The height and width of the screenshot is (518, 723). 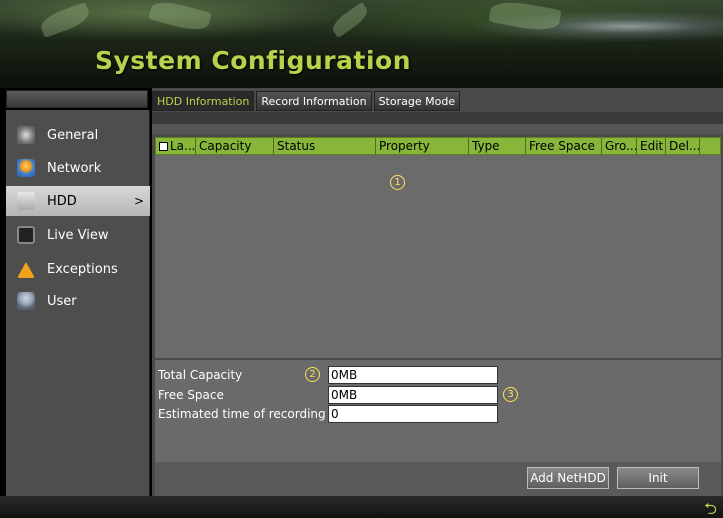 I want to click on free-space-label: Free Space, so click(x=191, y=395).